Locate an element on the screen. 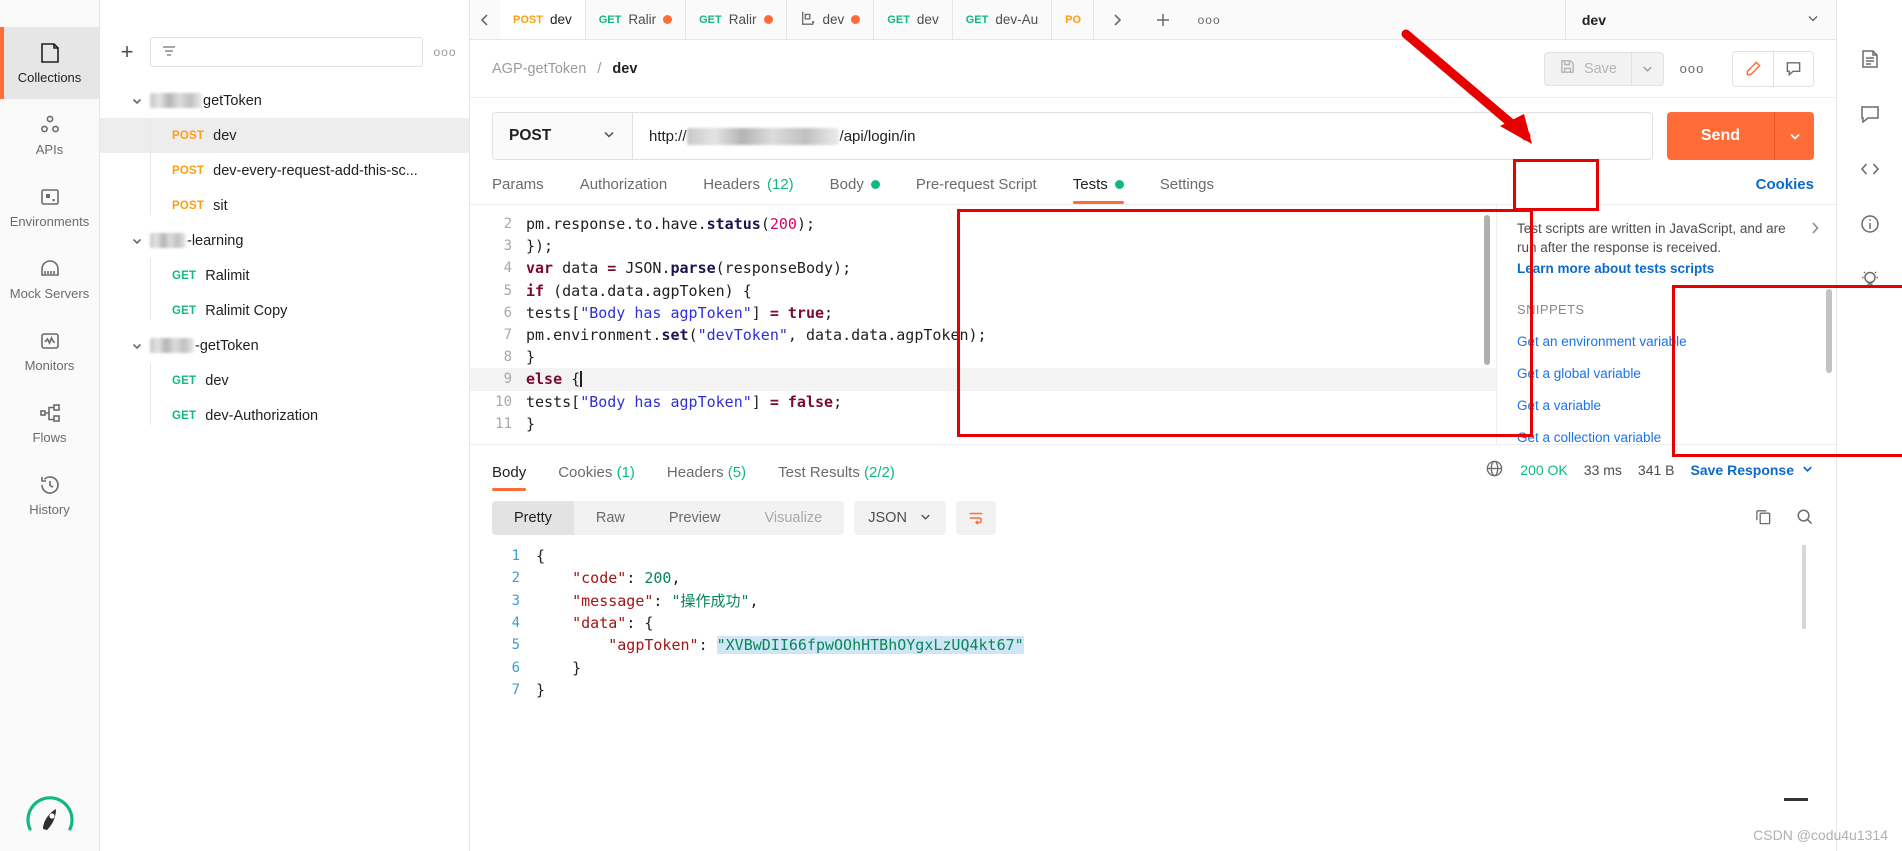 The image size is (1902, 851). view-raw-button: Raw is located at coordinates (610, 518).